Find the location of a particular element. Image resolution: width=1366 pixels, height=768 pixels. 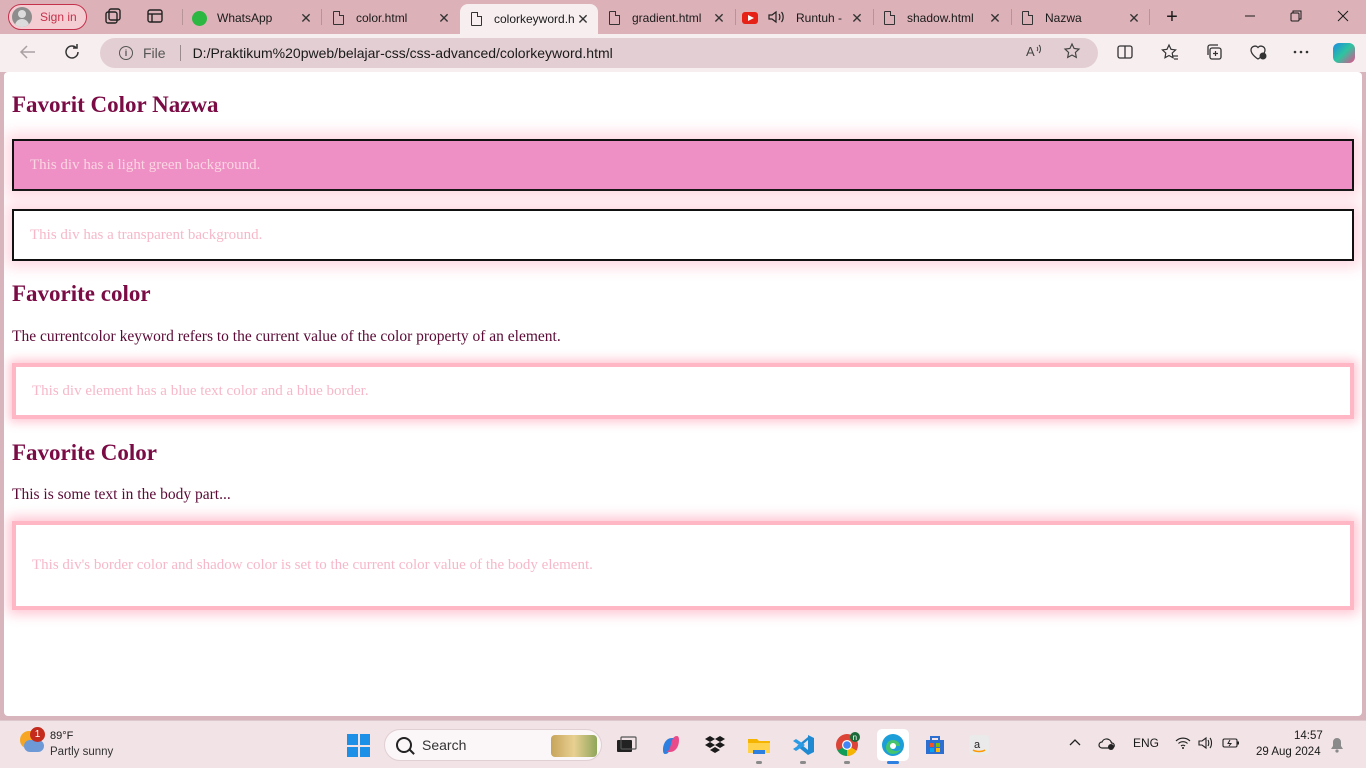

more-options-icon is located at coordinates (1301, 53).